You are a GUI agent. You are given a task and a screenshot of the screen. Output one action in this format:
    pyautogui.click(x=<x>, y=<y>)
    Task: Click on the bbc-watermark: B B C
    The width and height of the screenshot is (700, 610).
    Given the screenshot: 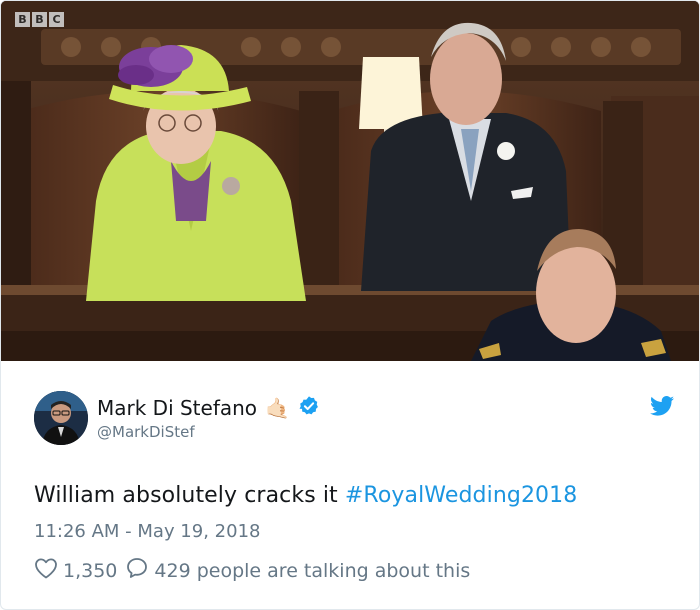 What is the action you would take?
    pyautogui.click(x=39, y=19)
    